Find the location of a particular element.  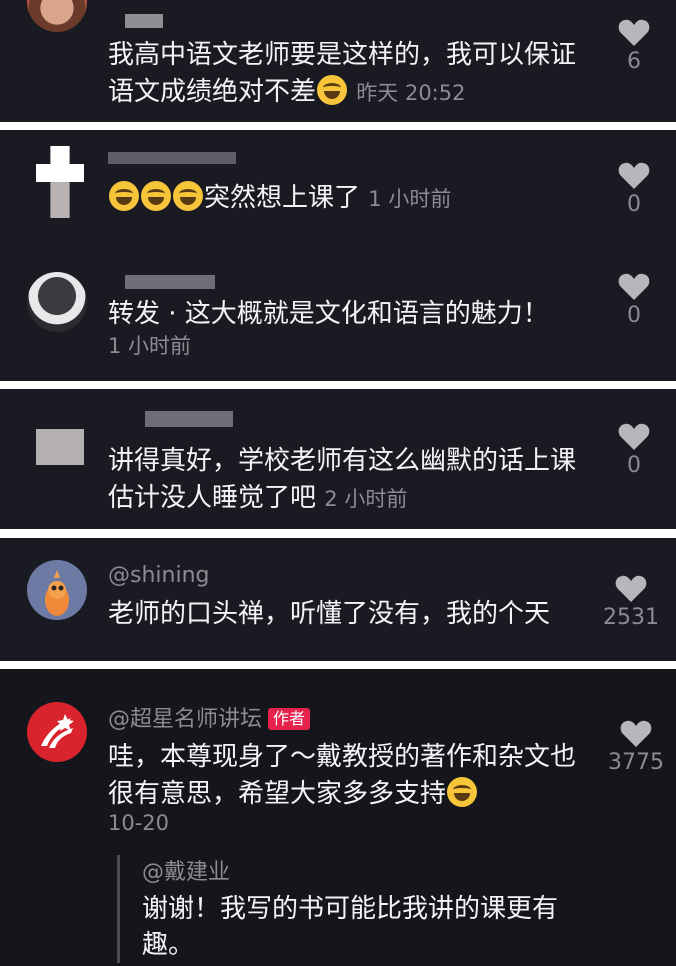

comment-text: 转发 · 这大概就是文化和语言的魅力！ is located at coordinates (343, 314).